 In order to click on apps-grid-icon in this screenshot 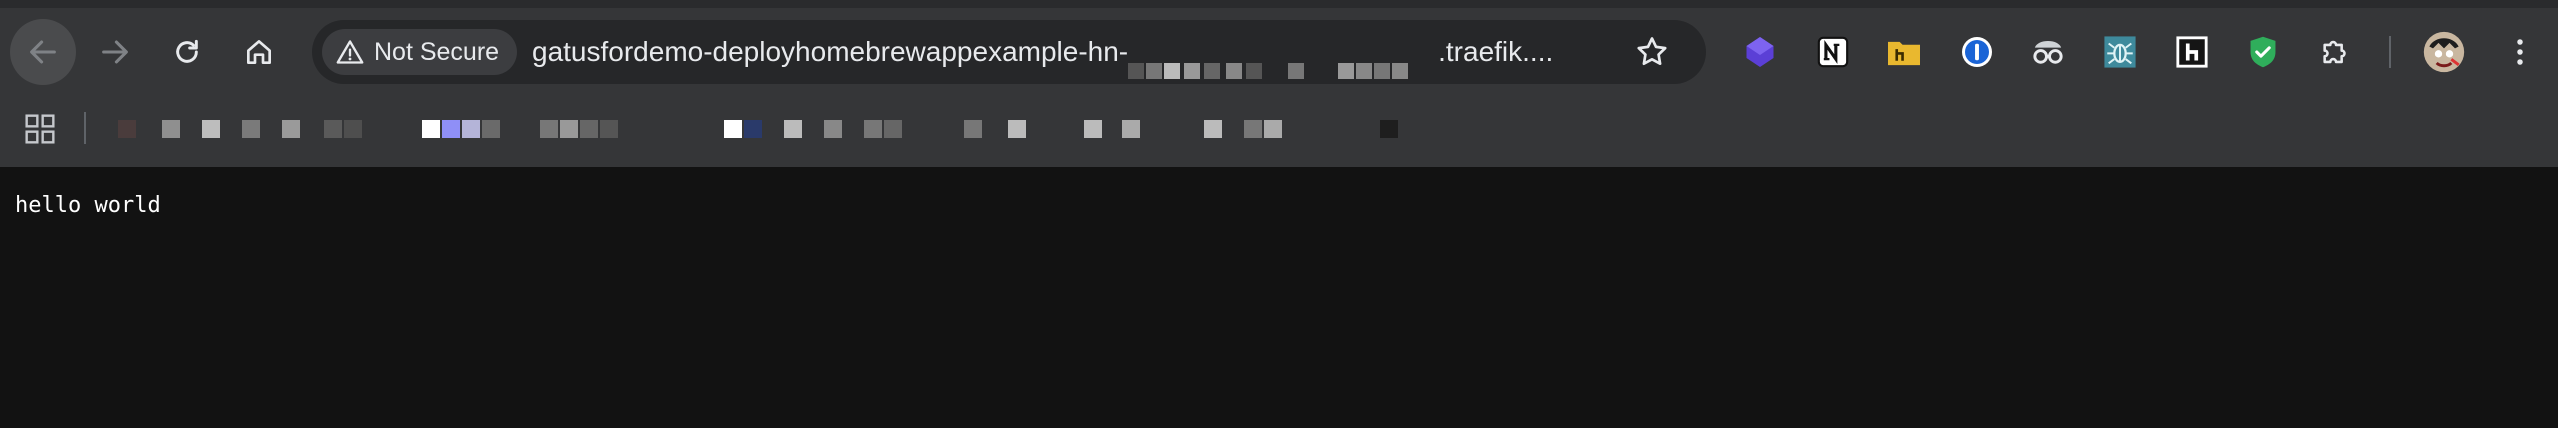, I will do `click(40, 129)`.